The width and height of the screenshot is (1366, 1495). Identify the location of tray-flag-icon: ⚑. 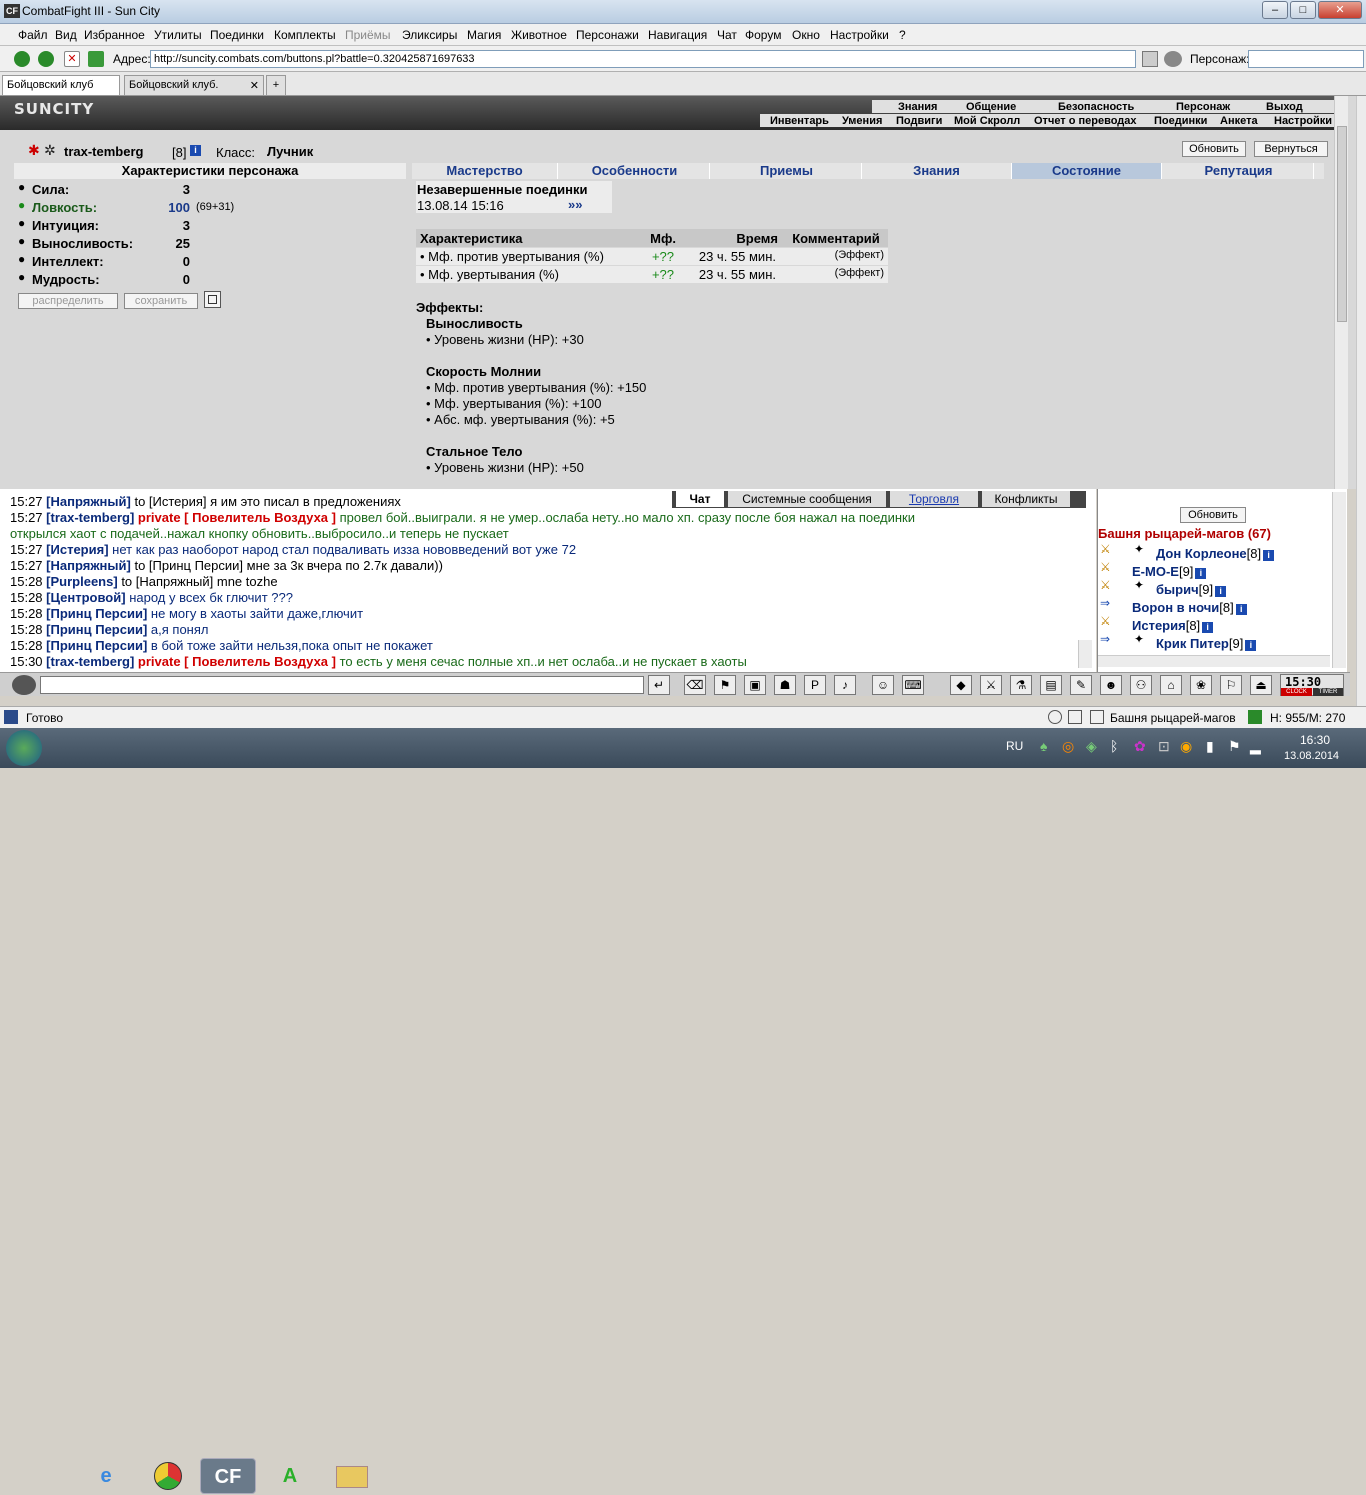
(1234, 746).